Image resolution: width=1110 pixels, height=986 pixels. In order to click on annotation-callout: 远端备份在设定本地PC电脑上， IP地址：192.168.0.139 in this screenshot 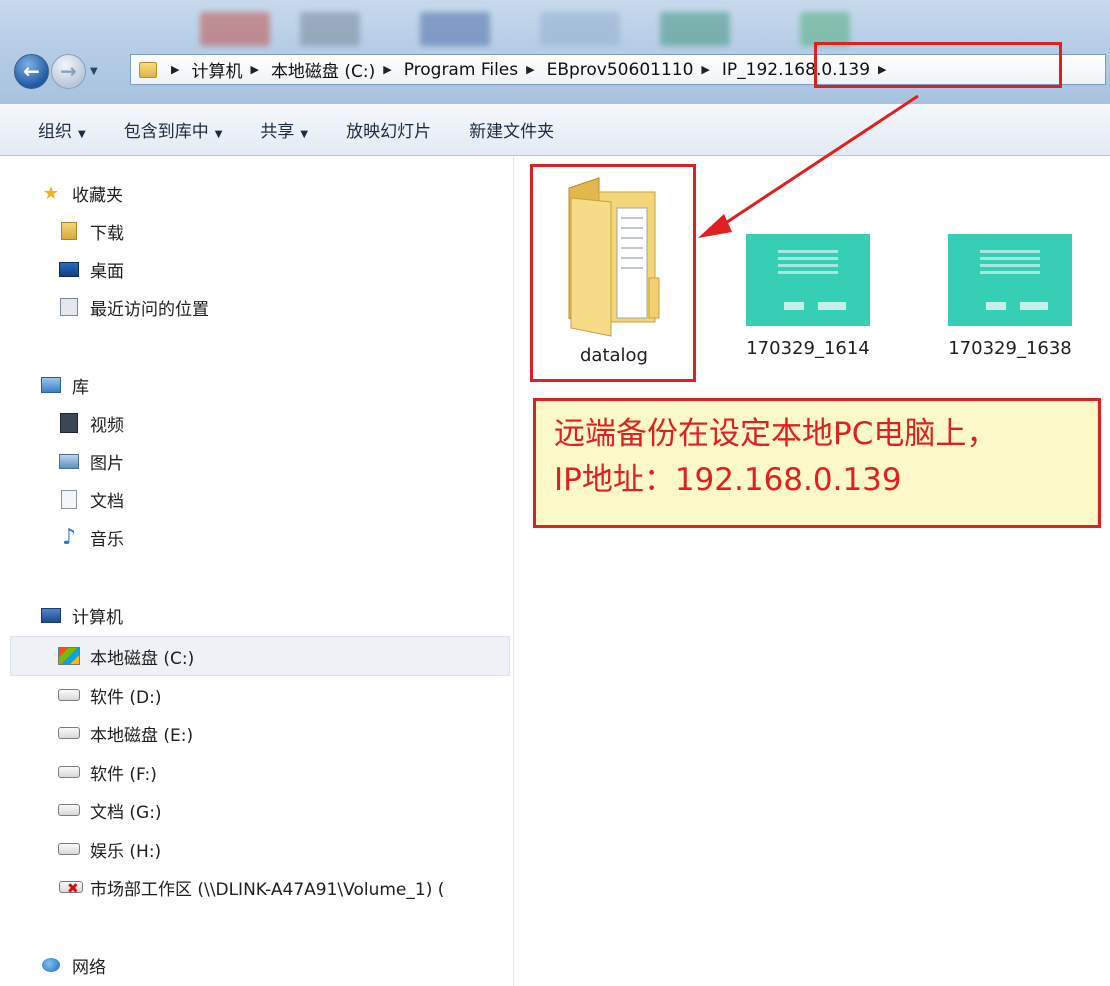, I will do `click(817, 463)`.